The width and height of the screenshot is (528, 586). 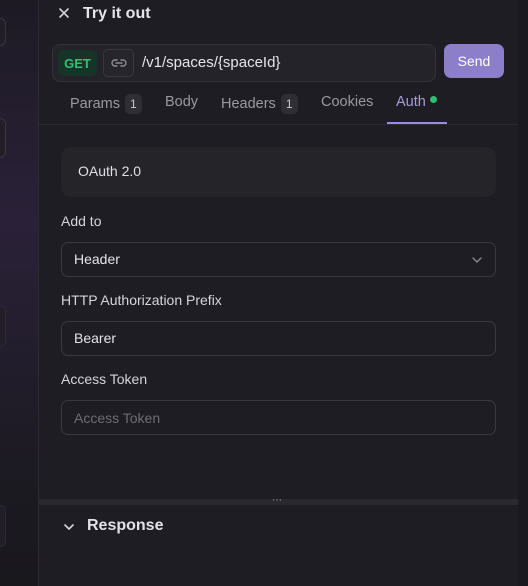 What do you see at coordinates (81, 221) in the screenshot?
I see `add-to-label: Add to` at bounding box center [81, 221].